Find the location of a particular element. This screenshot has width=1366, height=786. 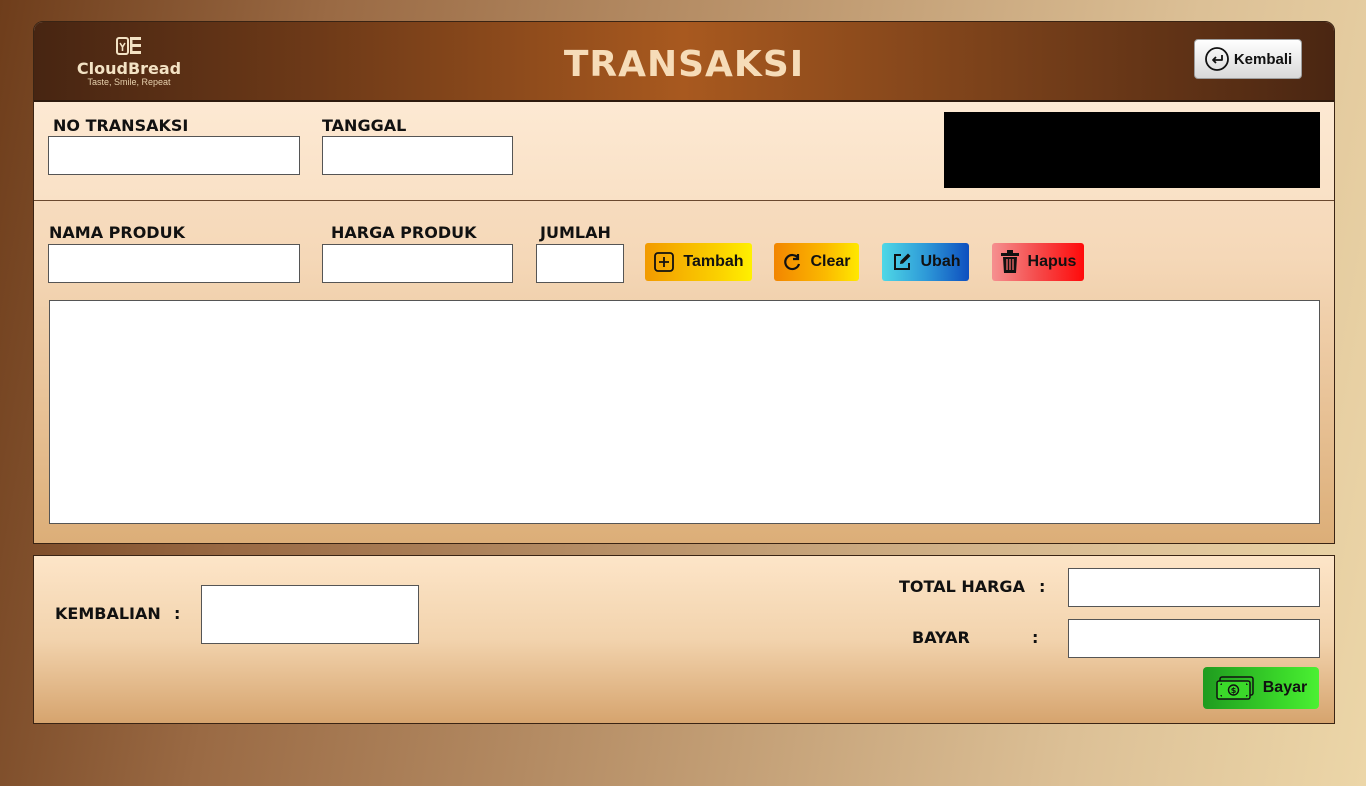

payment-colon: : is located at coordinates (1035, 637).